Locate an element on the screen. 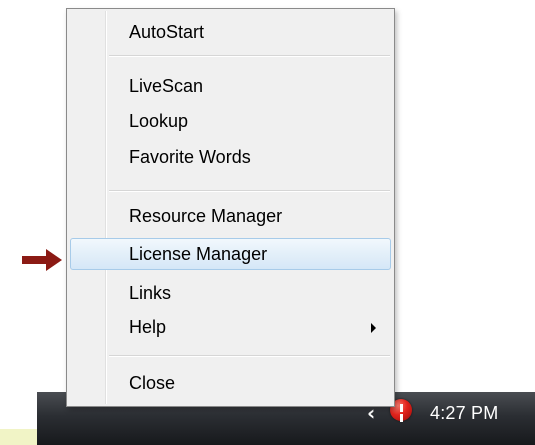 The image size is (535, 445). menu-item-resource-manager: Resource Manager is located at coordinates (230, 216).